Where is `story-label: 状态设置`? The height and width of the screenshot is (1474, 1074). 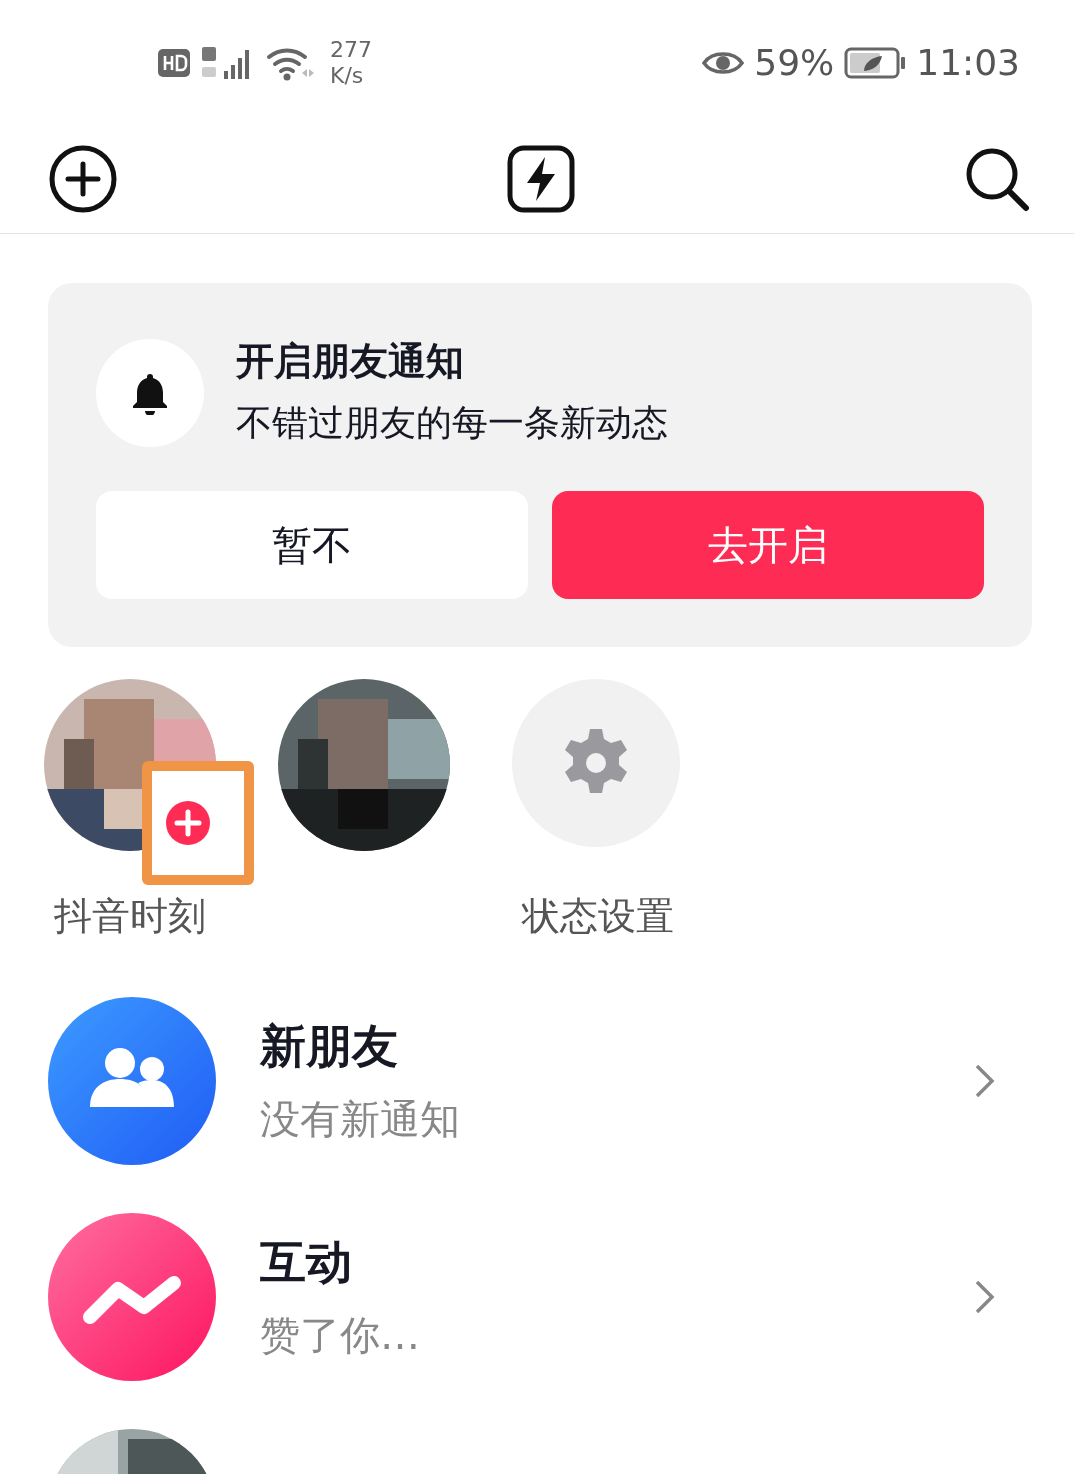
story-label: 状态设置 is located at coordinates (598, 916).